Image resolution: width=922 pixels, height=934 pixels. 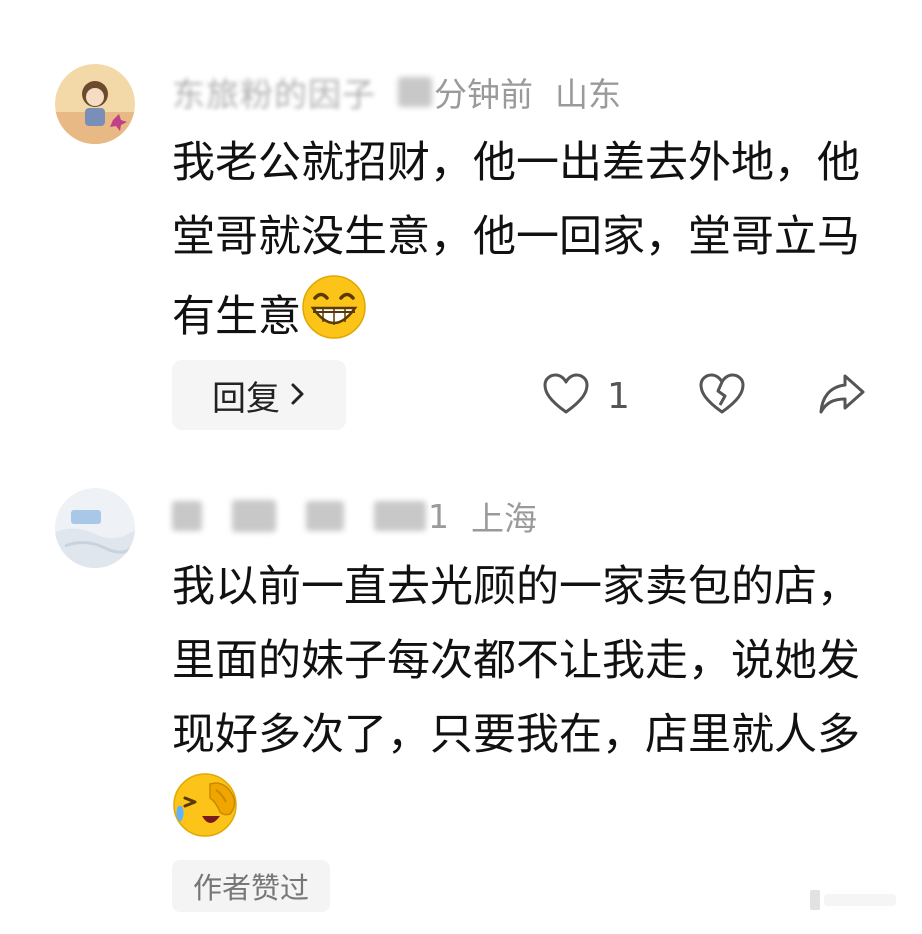 I want to click on author-liked-badge: 作者赞过, so click(x=251, y=886).